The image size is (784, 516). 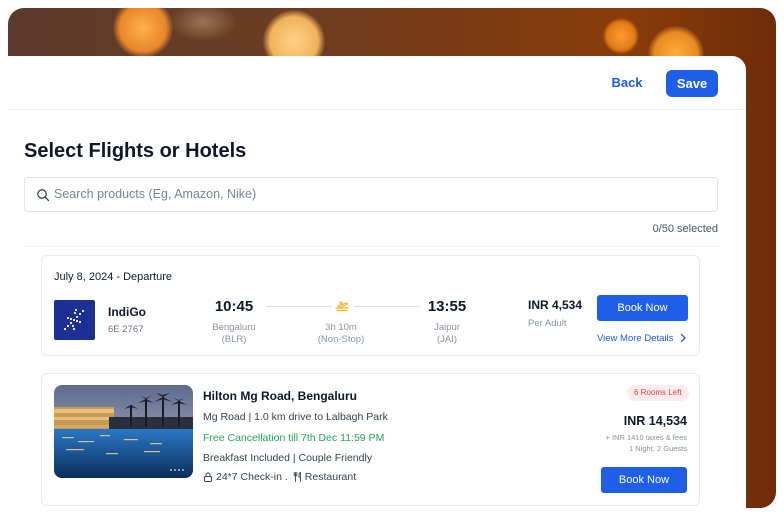 I want to click on chevron-right-icon, so click(x=683, y=338).